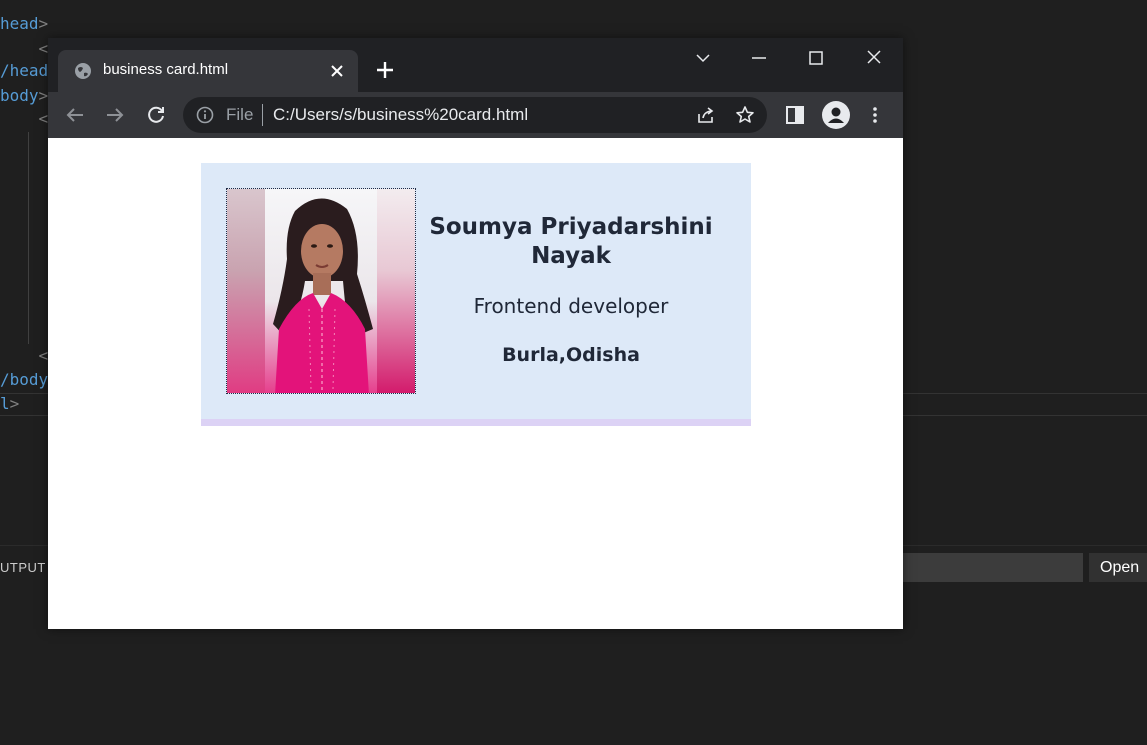  What do you see at coordinates (795, 115) in the screenshot?
I see `side-panel-icon` at bounding box center [795, 115].